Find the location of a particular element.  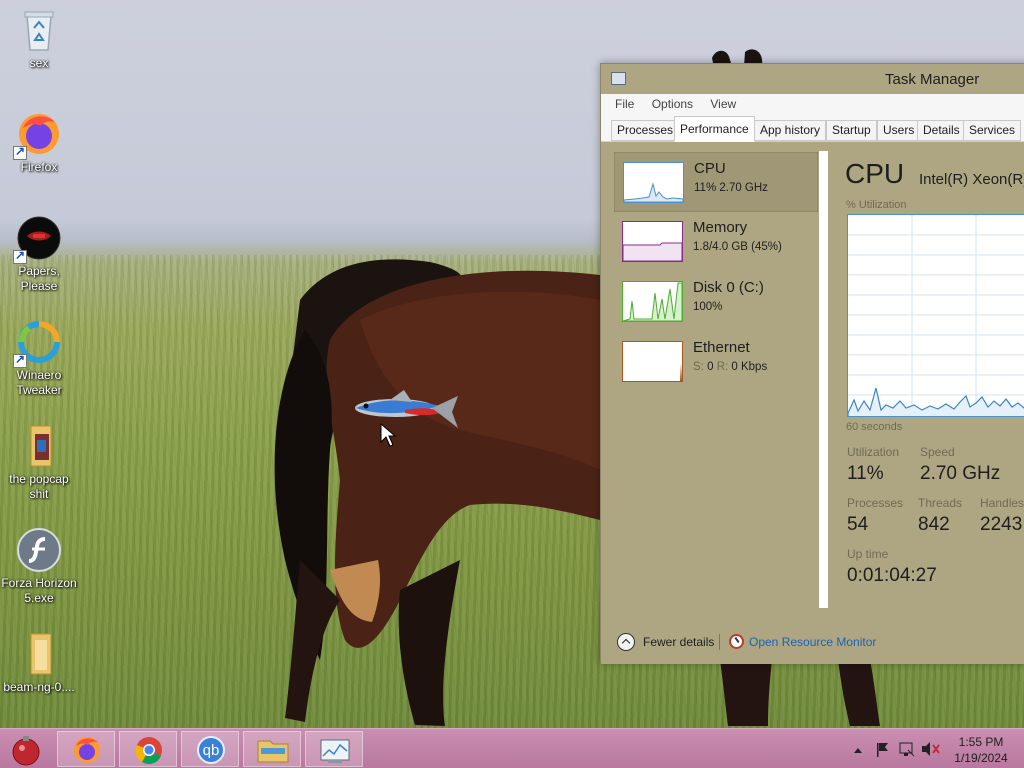

tab-app-history: App history is located at coordinates (790, 130).